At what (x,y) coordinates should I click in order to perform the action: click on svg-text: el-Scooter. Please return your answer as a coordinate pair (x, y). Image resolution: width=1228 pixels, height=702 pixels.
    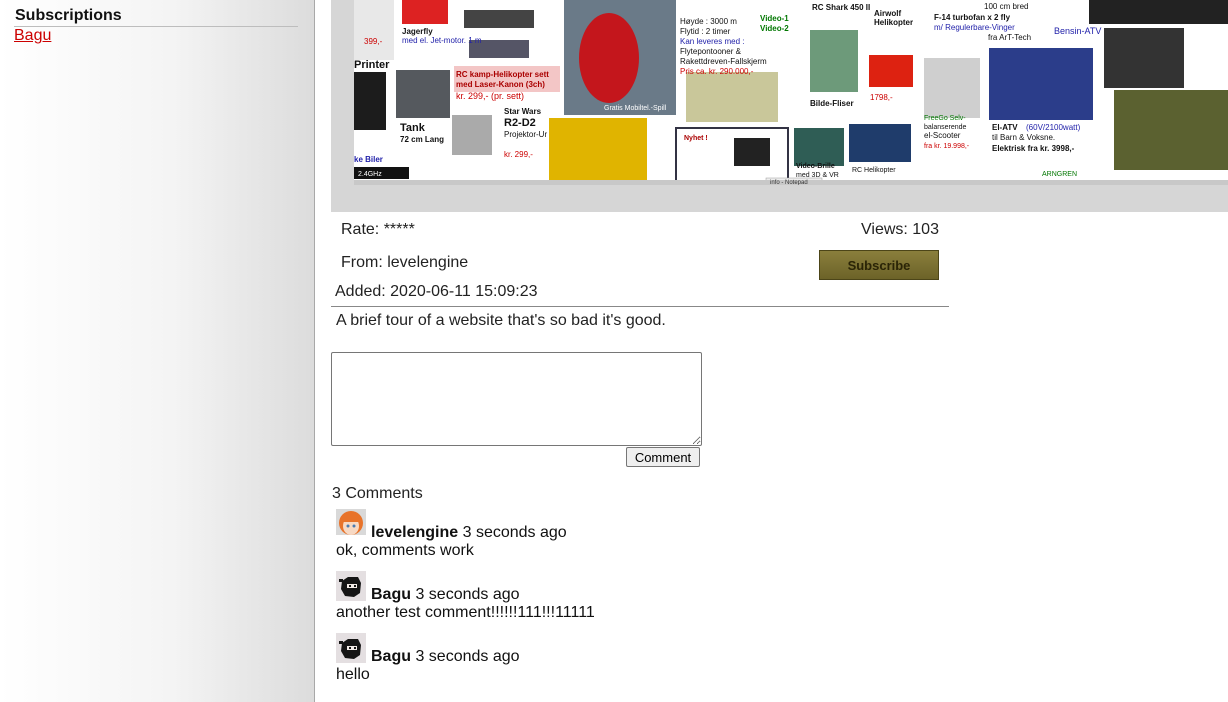
    Looking at the image, I should click on (942, 135).